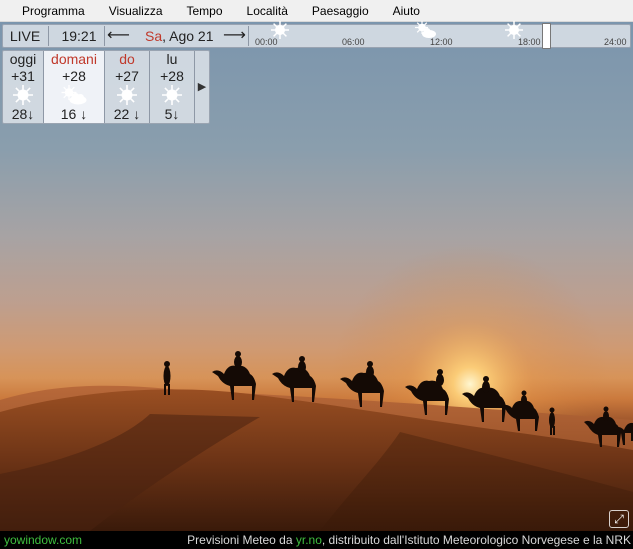 The height and width of the screenshot is (549, 633). What do you see at coordinates (79, 36) in the screenshot?
I see `current-time: 19:21` at bounding box center [79, 36].